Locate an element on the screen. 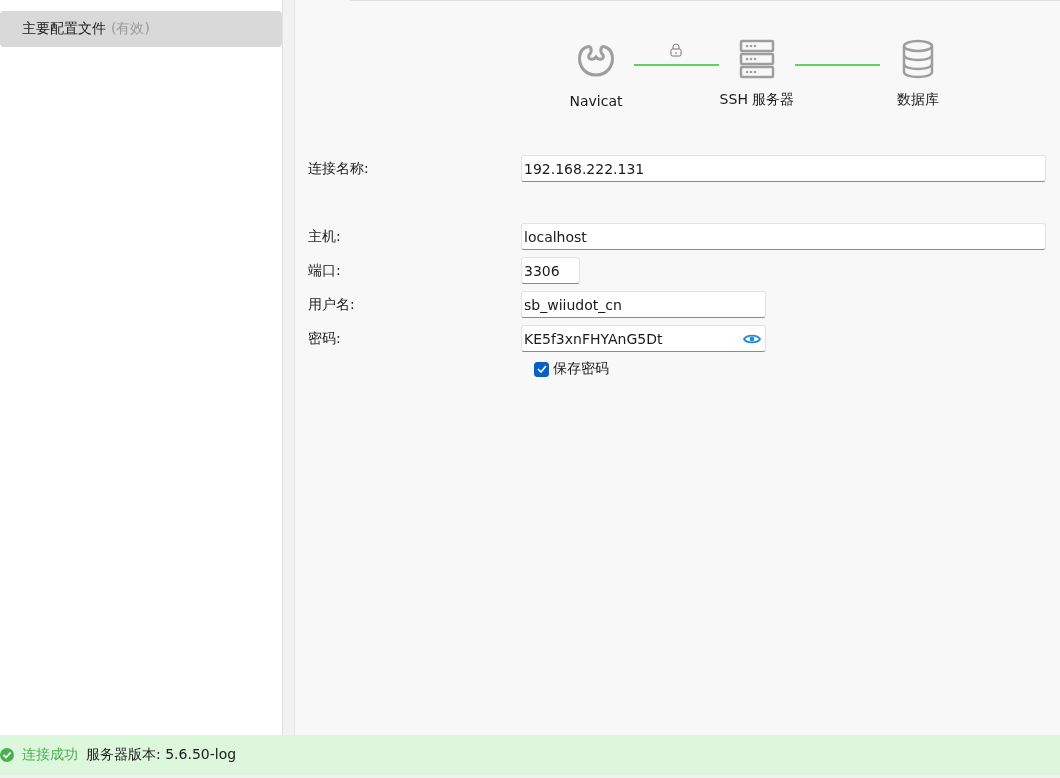 The width and height of the screenshot is (1060, 778). field-label: 端口: is located at coordinates (325, 270).